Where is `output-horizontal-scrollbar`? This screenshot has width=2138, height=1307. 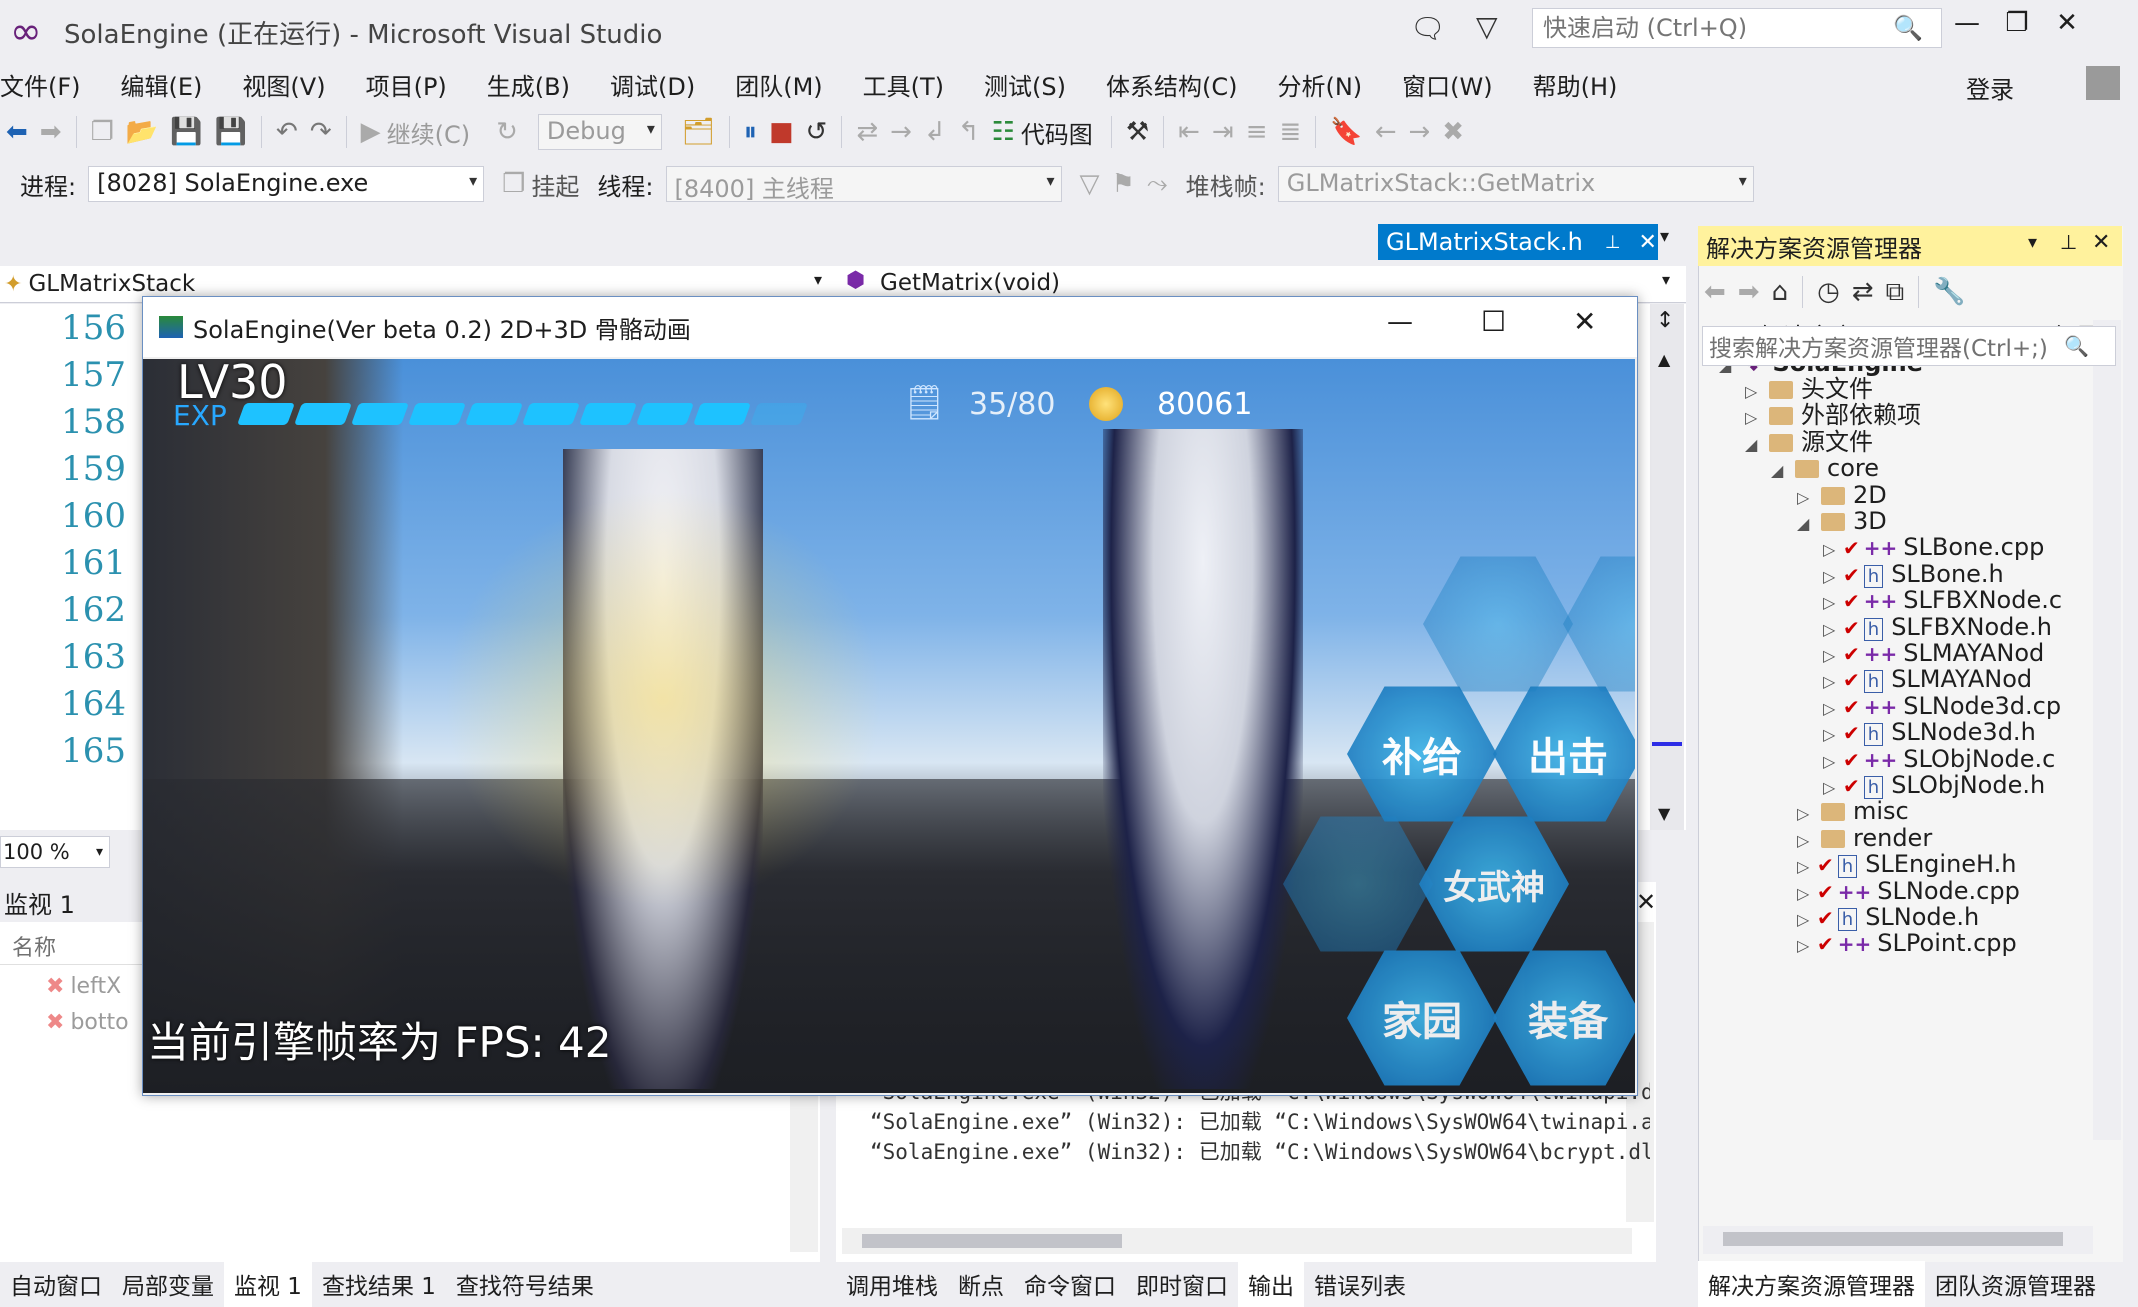
output-horizontal-scrollbar is located at coordinates (1237, 1241).